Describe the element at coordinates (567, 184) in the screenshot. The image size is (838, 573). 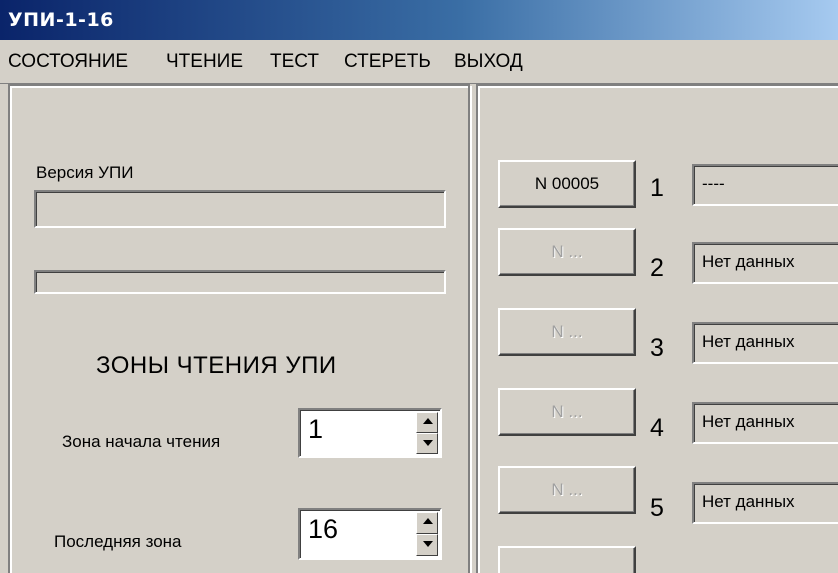
I see `device-button-1: N 00005` at that location.